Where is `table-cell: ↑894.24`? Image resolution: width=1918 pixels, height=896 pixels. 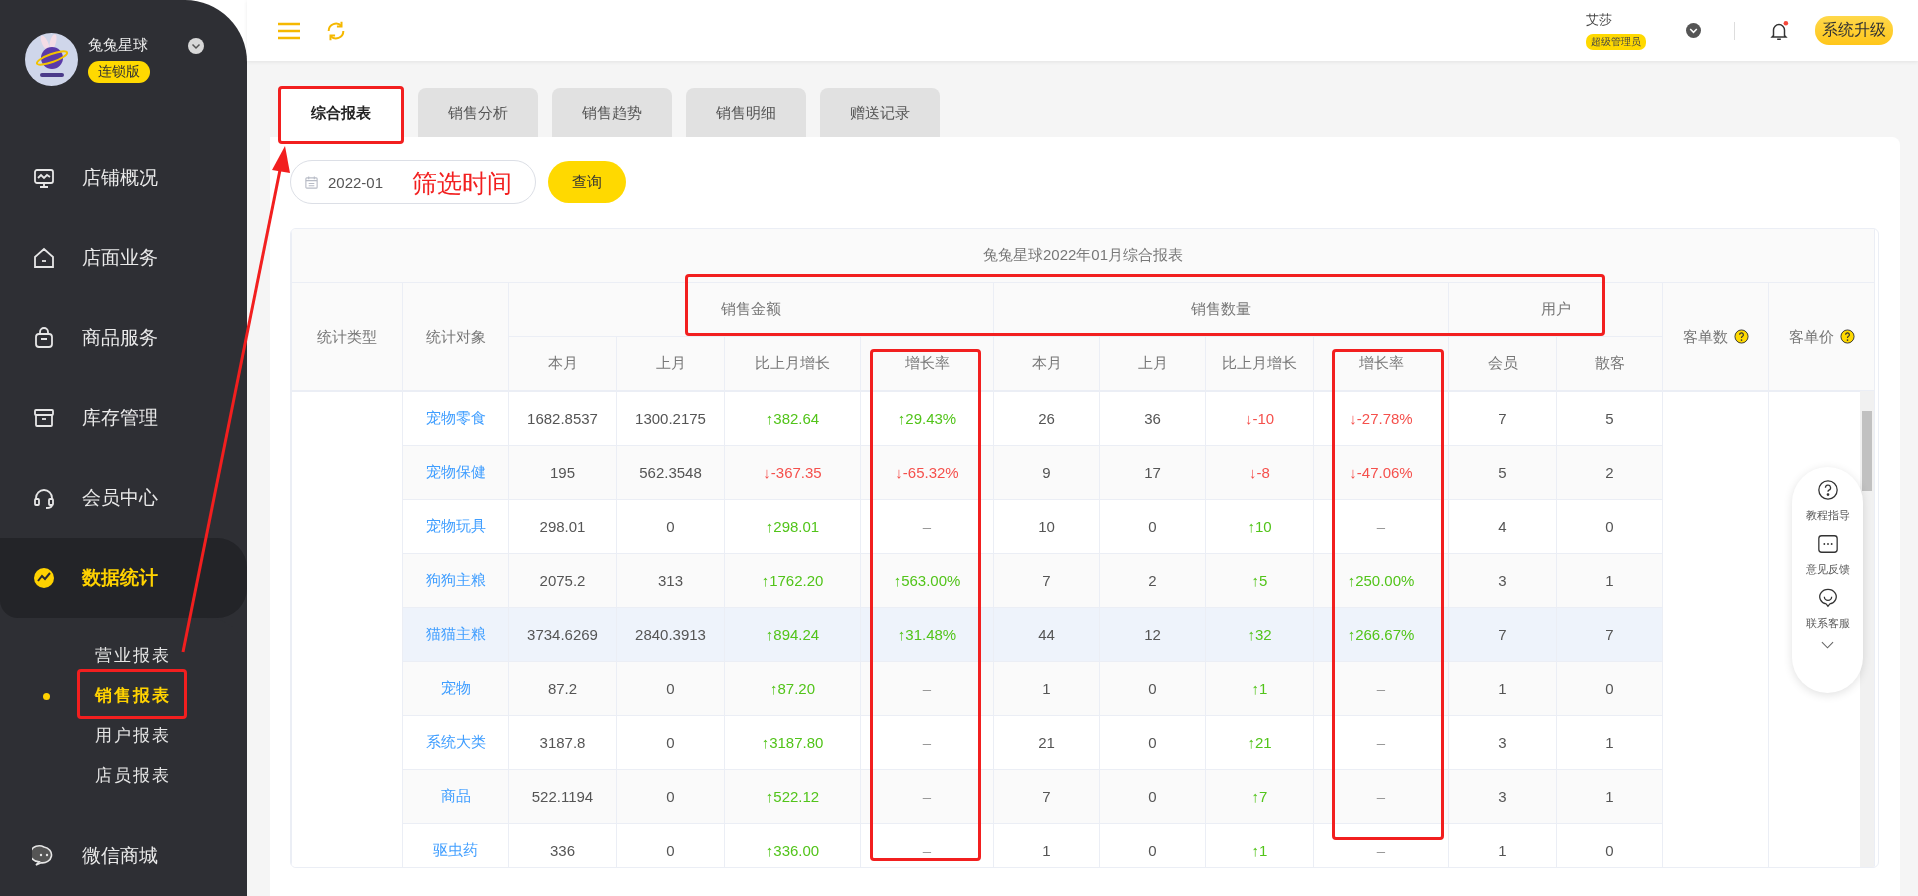 table-cell: ↑894.24 is located at coordinates (792, 634).